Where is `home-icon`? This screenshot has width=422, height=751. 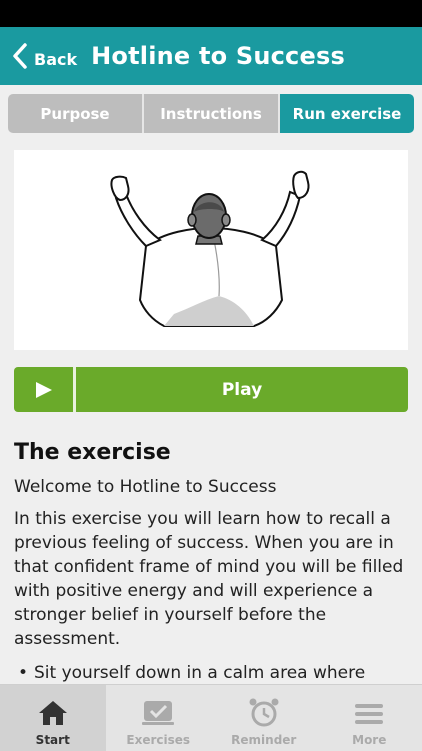 home-icon is located at coordinates (53, 713).